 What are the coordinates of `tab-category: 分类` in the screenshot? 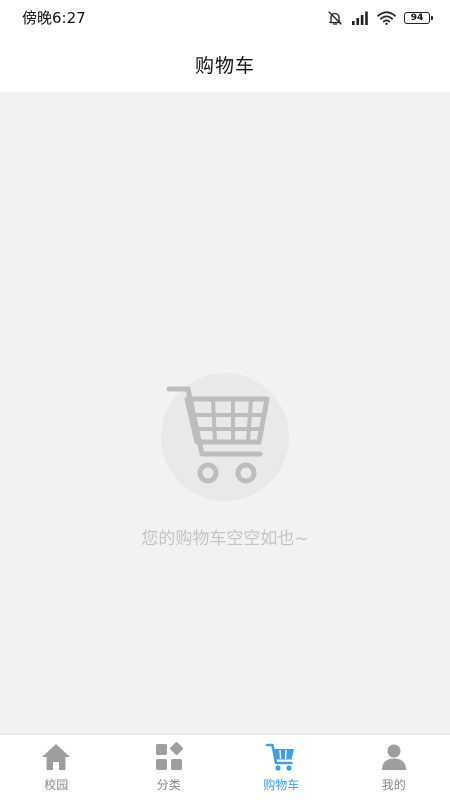 It's located at (169, 767).